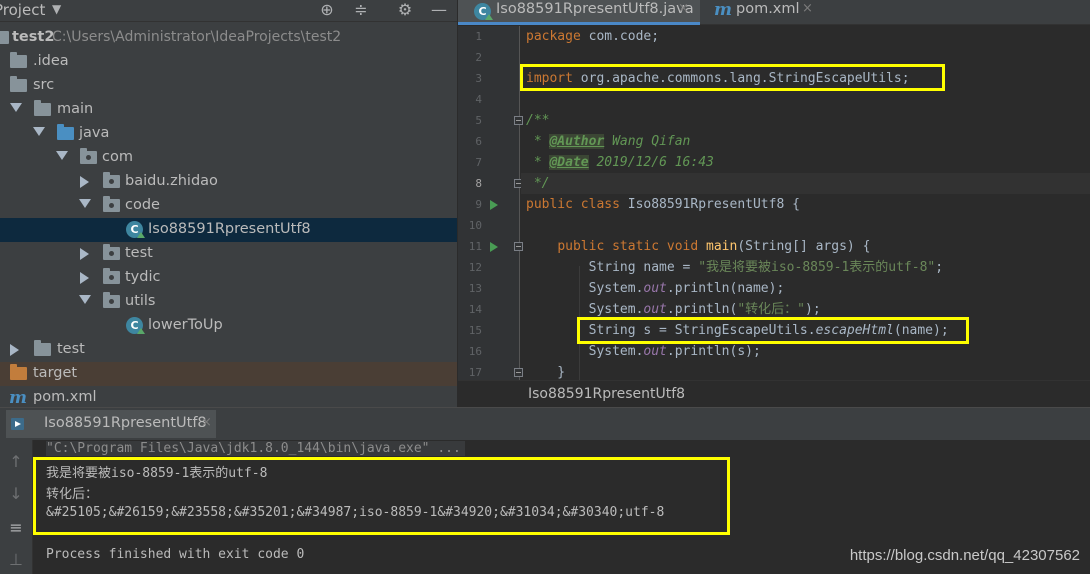 This screenshot has width=1090, height=574. I want to click on code-text: .println(, so click(702, 309).